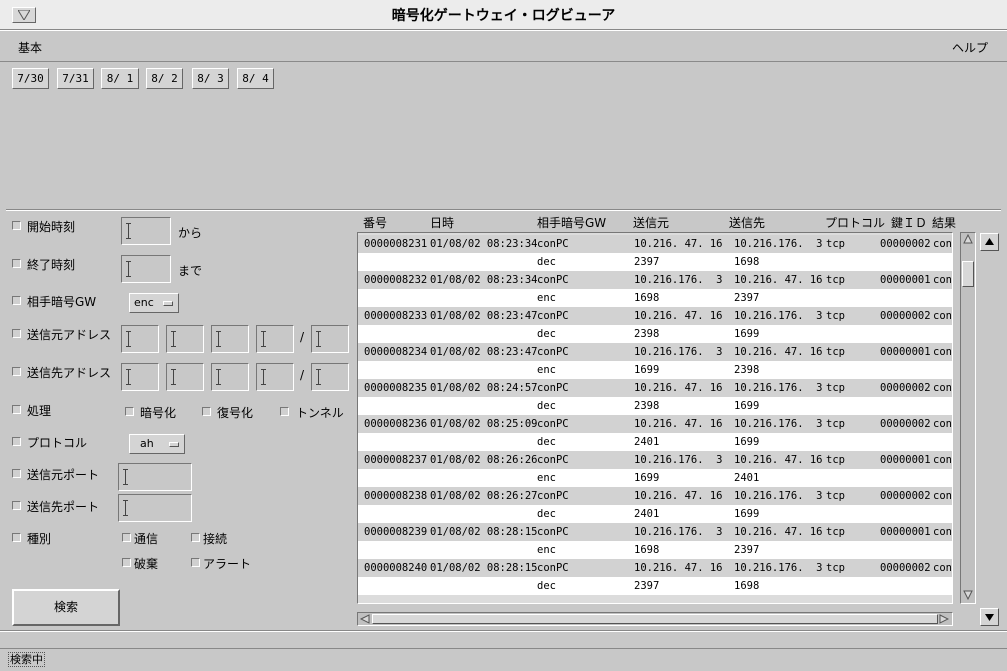  What do you see at coordinates (16, 225) in the screenshot?
I see `start-time-checkbox` at bounding box center [16, 225].